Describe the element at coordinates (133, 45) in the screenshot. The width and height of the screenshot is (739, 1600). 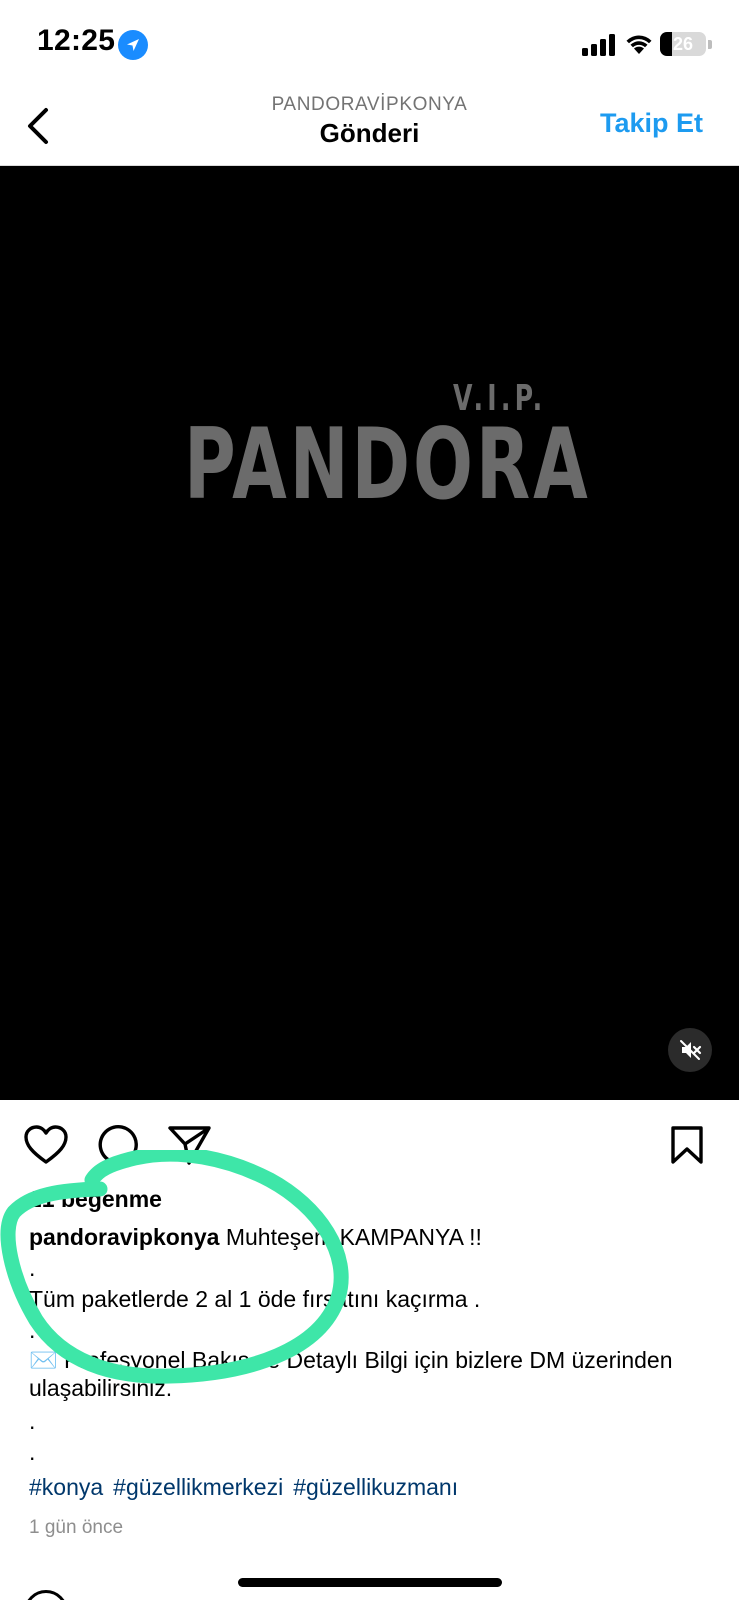
I see `location-arrow-icon` at that location.